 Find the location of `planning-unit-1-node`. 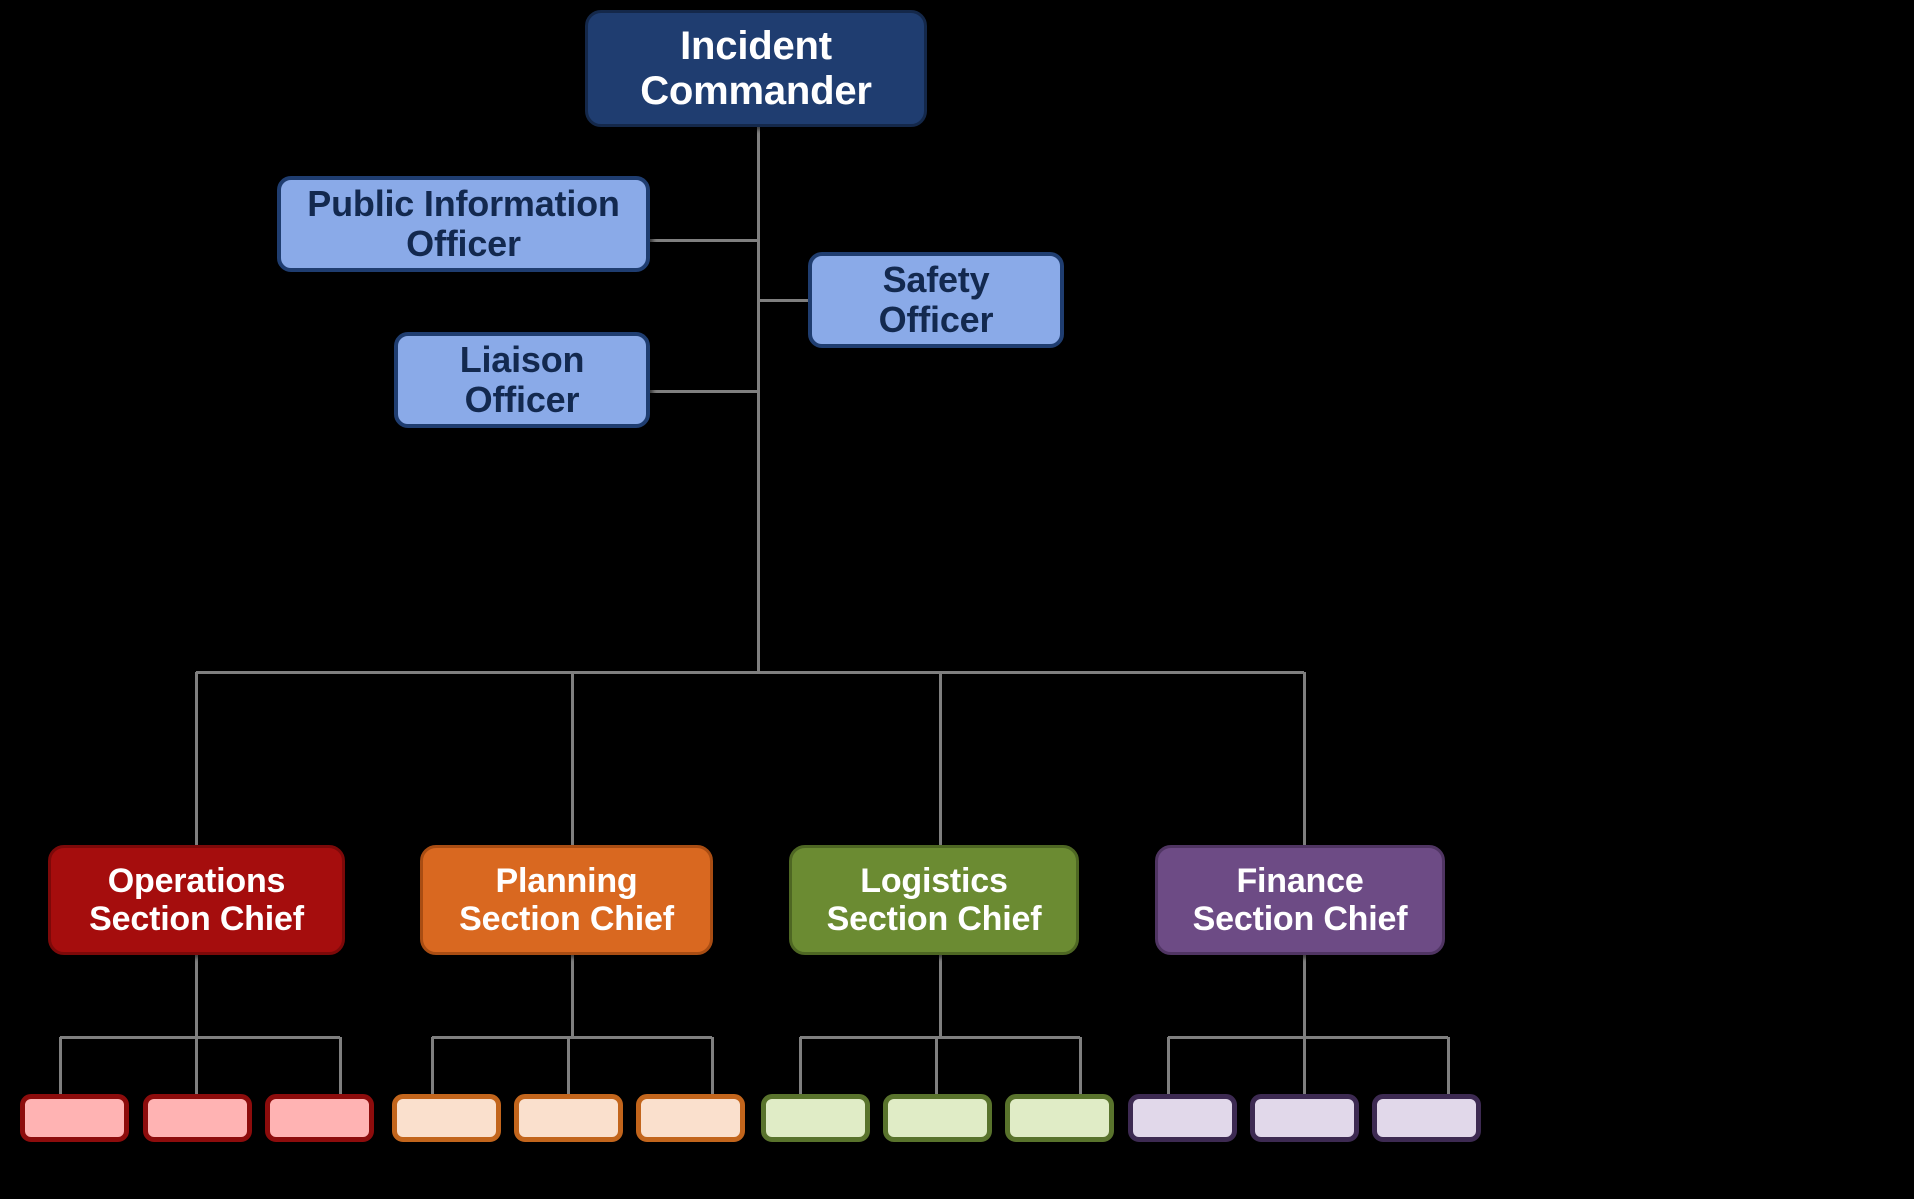

planning-unit-1-node is located at coordinates (446, 1118).